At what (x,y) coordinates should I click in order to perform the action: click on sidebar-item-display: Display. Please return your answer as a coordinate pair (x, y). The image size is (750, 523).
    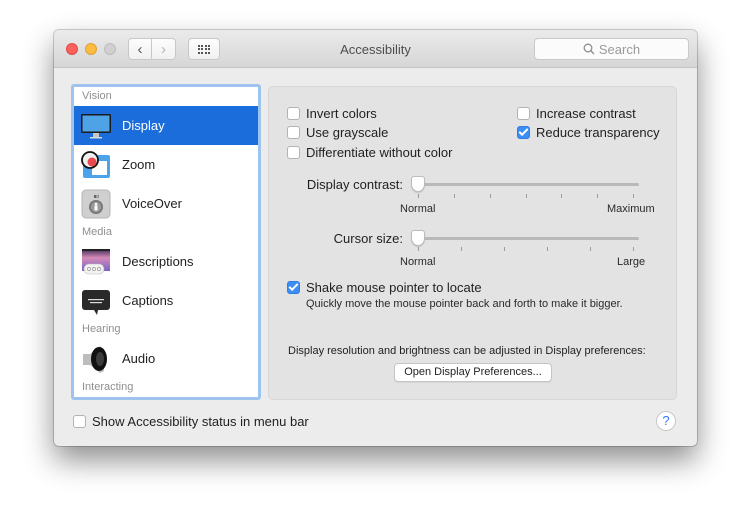
    Looking at the image, I should click on (166, 125).